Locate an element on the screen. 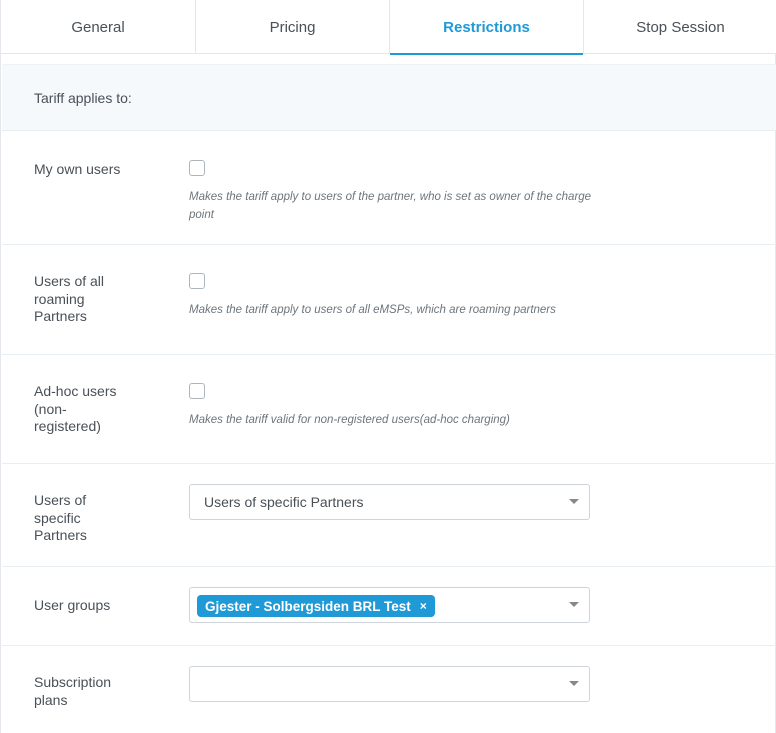  user-groups-label: User groups is located at coordinates (72, 605).